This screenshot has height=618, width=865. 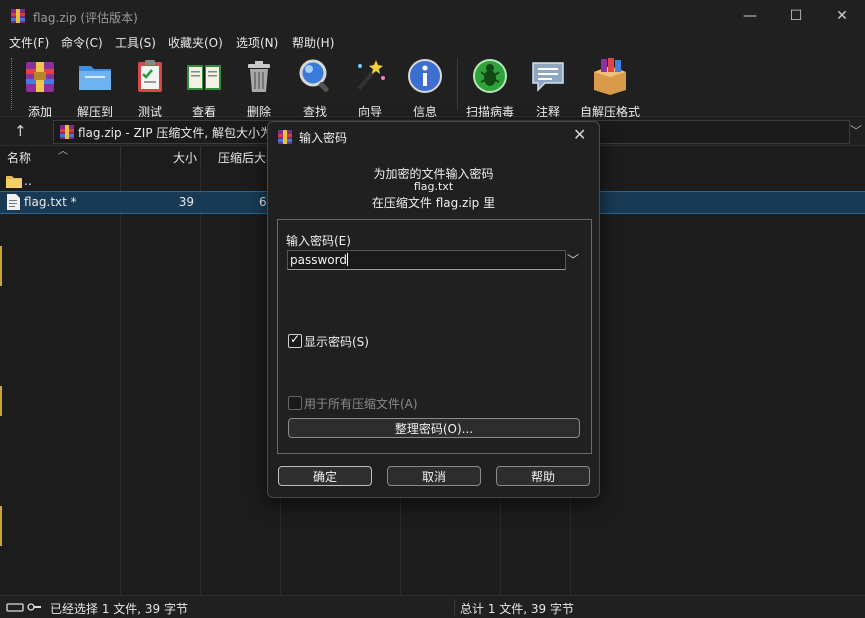 I want to click on file-size: 39, so click(x=186, y=202).